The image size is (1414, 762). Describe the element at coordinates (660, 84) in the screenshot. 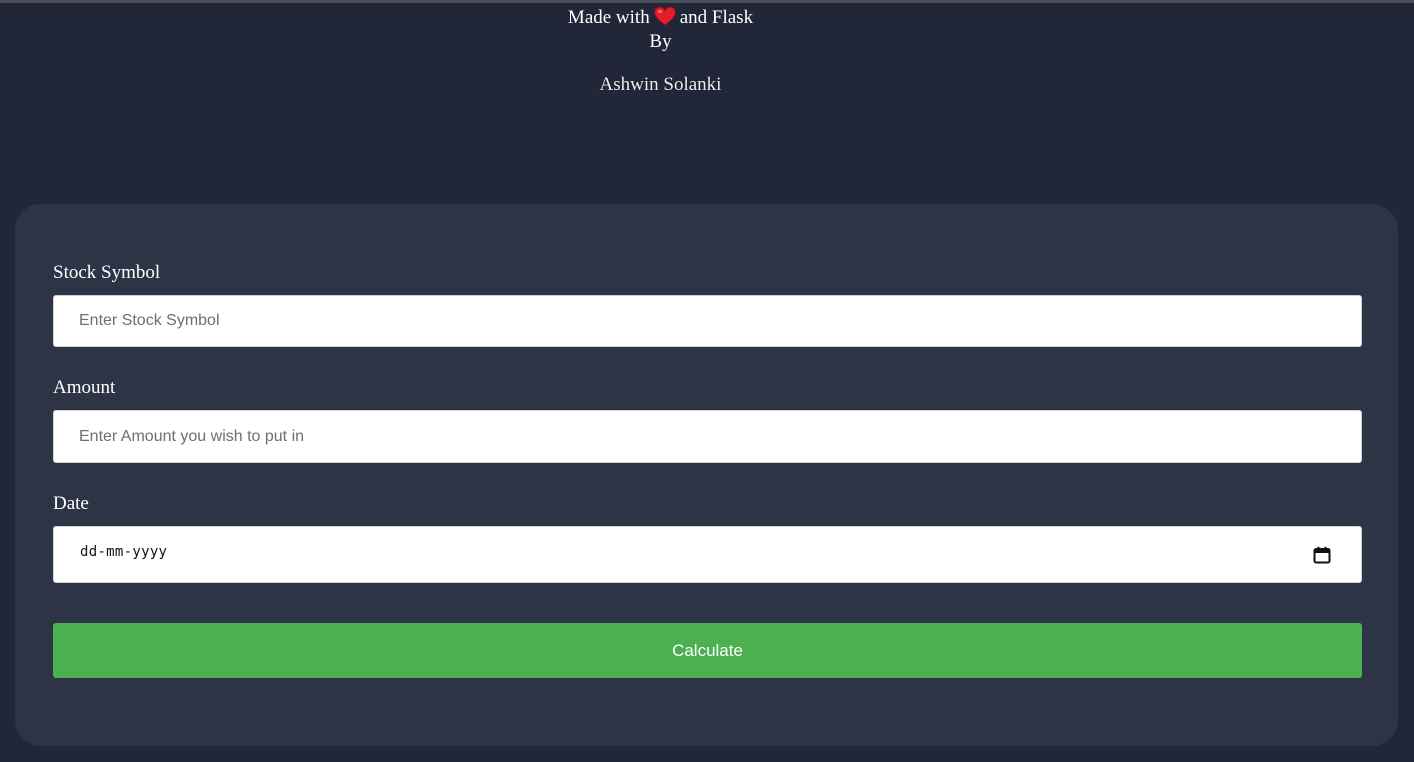

I see `author-name: Ashwin Solanki` at that location.